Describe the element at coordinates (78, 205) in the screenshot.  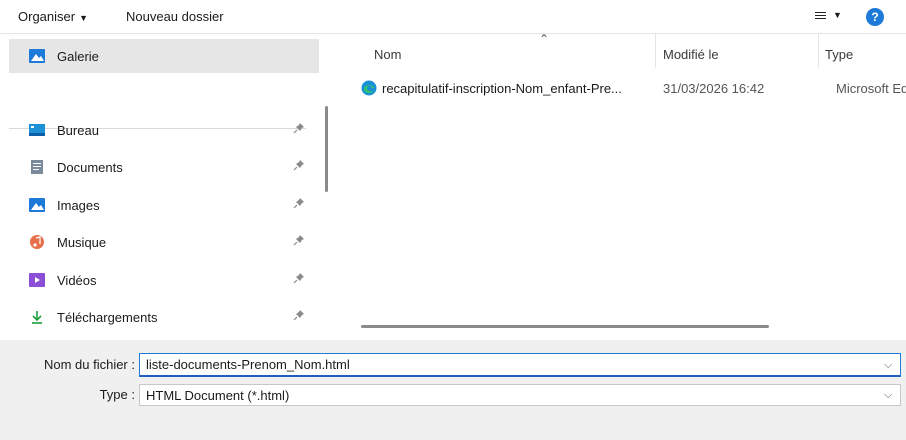
I see `sidebar-item-label: Images` at that location.